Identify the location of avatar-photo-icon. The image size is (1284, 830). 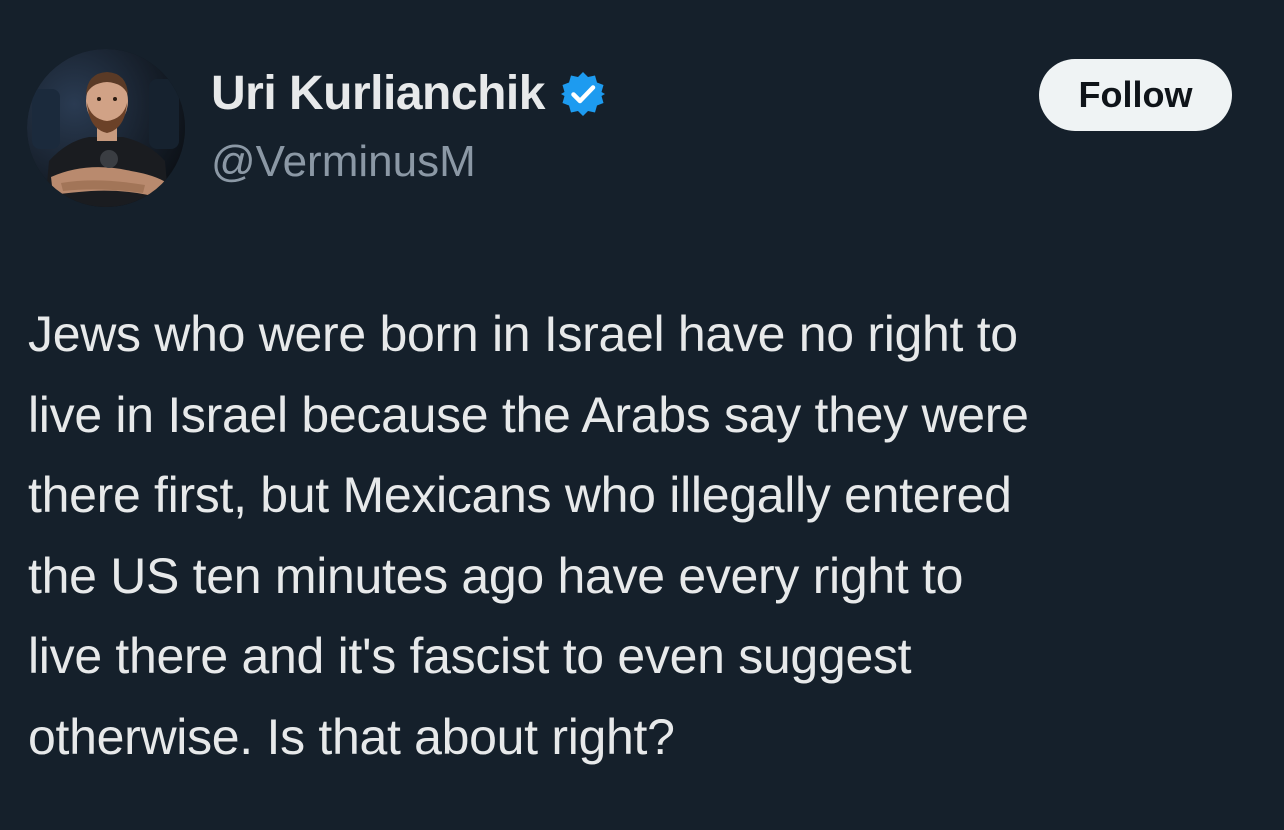
(106, 128).